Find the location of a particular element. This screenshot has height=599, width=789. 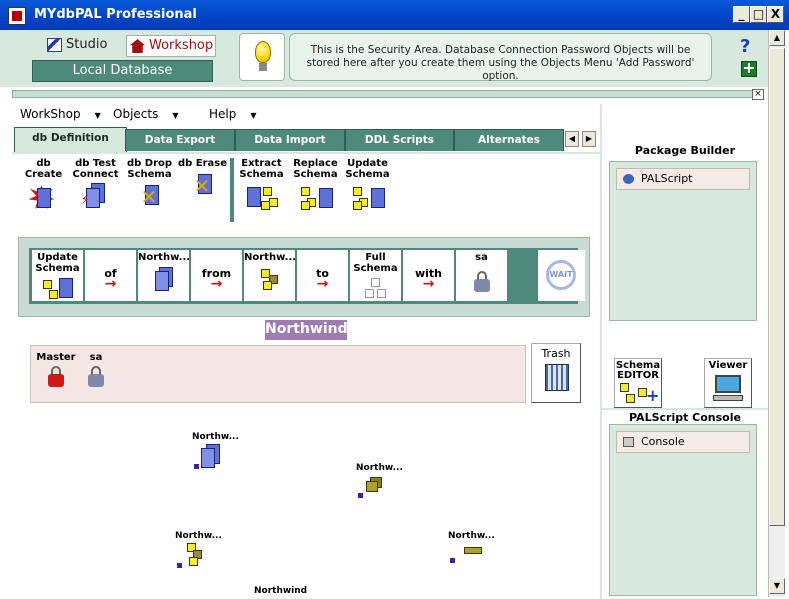

scroll-up-arrow: ▲ is located at coordinates (777, 38).